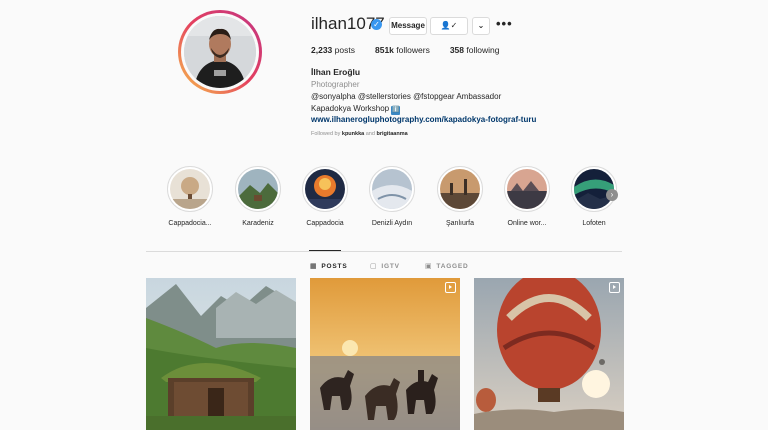  Describe the element at coordinates (333, 50) in the screenshot. I see `posts-stat: 2,233 posts` at that location.